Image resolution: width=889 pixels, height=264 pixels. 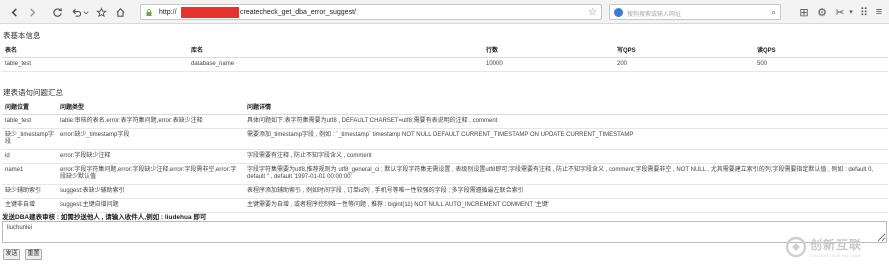 What do you see at coordinates (684, 50) in the screenshot?
I see `col-header-write-qps: 写QPS` at bounding box center [684, 50].